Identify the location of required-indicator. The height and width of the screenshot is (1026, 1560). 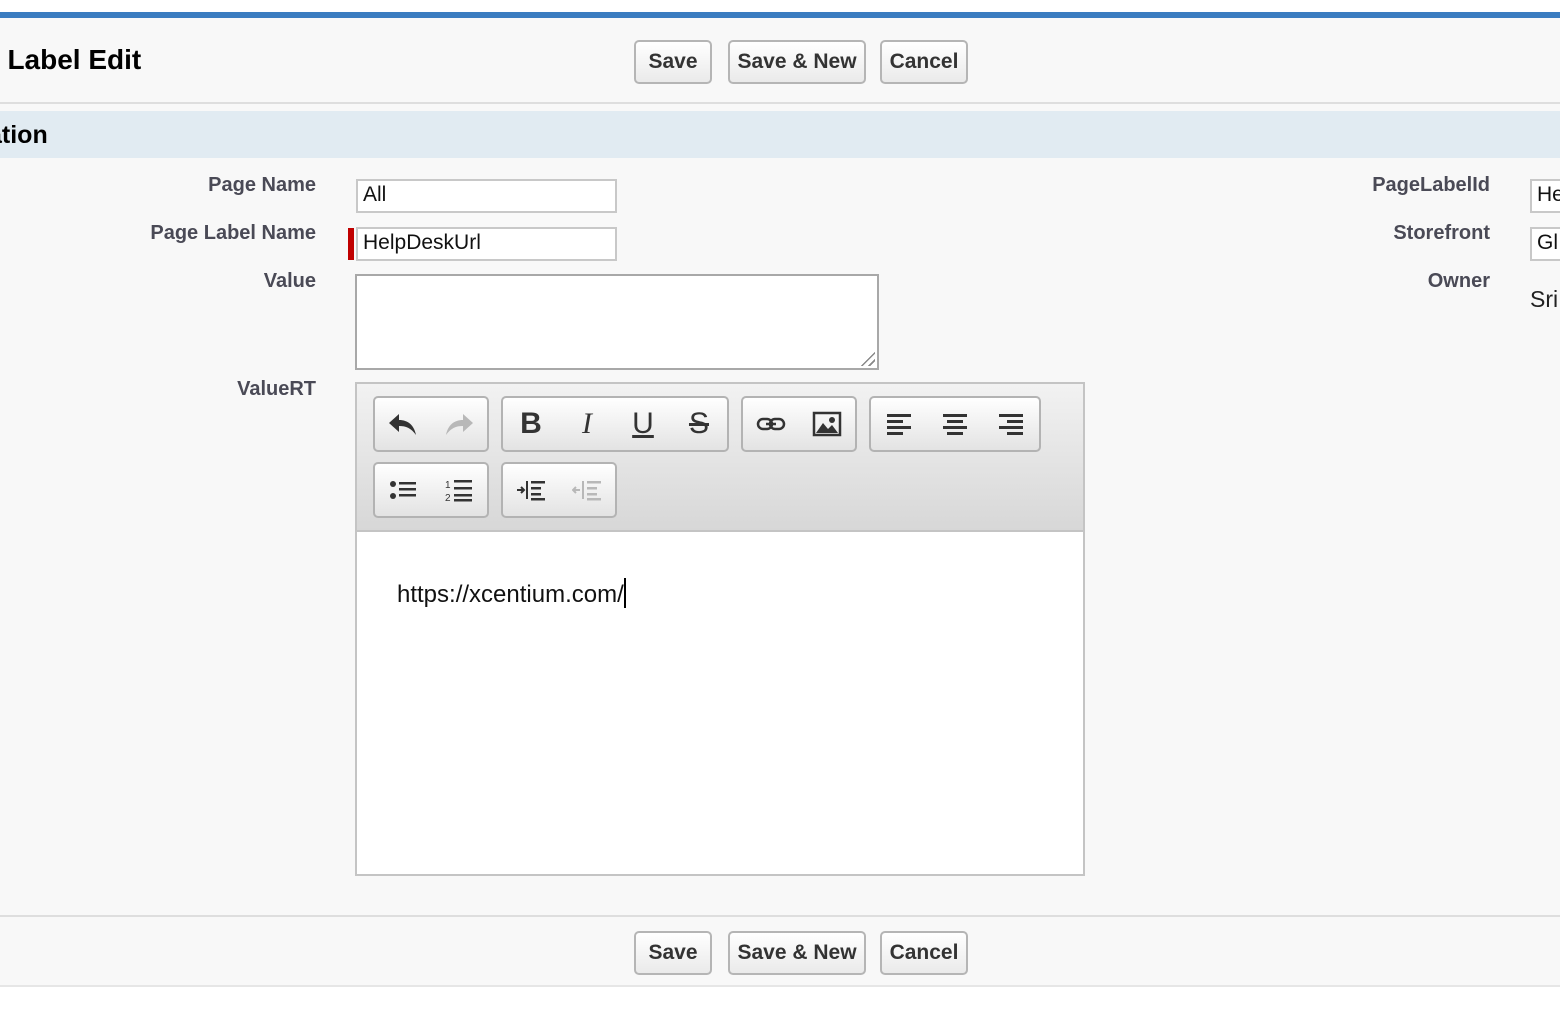
(351, 244).